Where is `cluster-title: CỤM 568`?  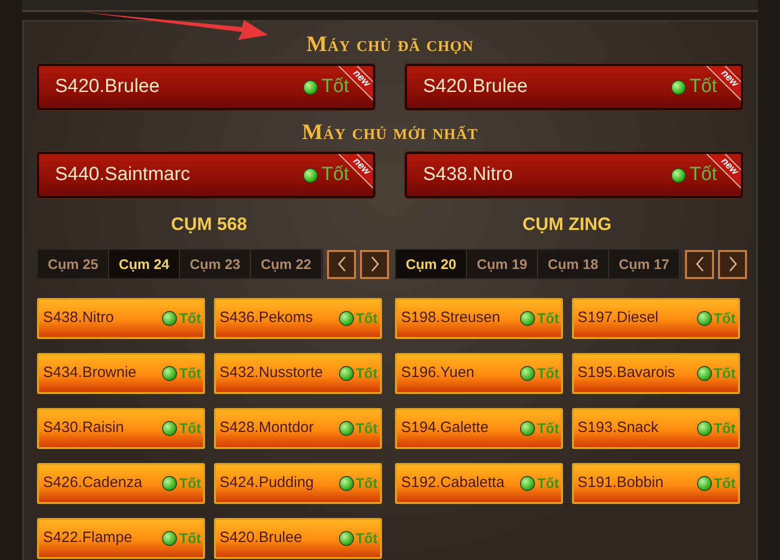
cluster-title: CỤM 568 is located at coordinates (209, 224).